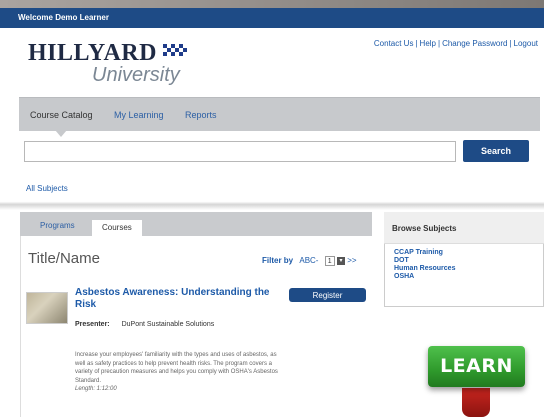  I want to click on course-thumbnail, so click(47, 308).